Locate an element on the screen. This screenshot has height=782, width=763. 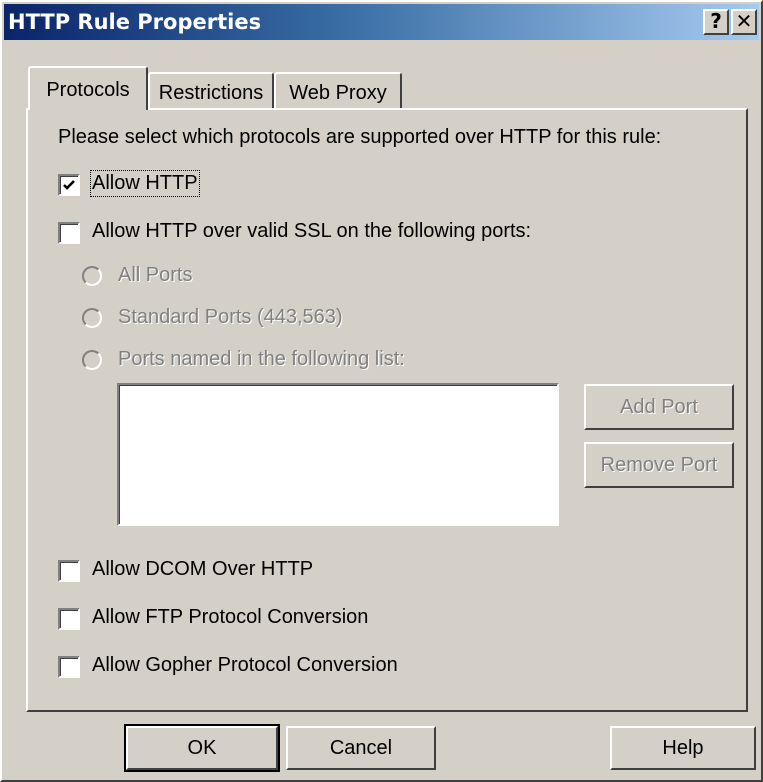
remove-port-label: Remove Port is located at coordinates (659, 465).